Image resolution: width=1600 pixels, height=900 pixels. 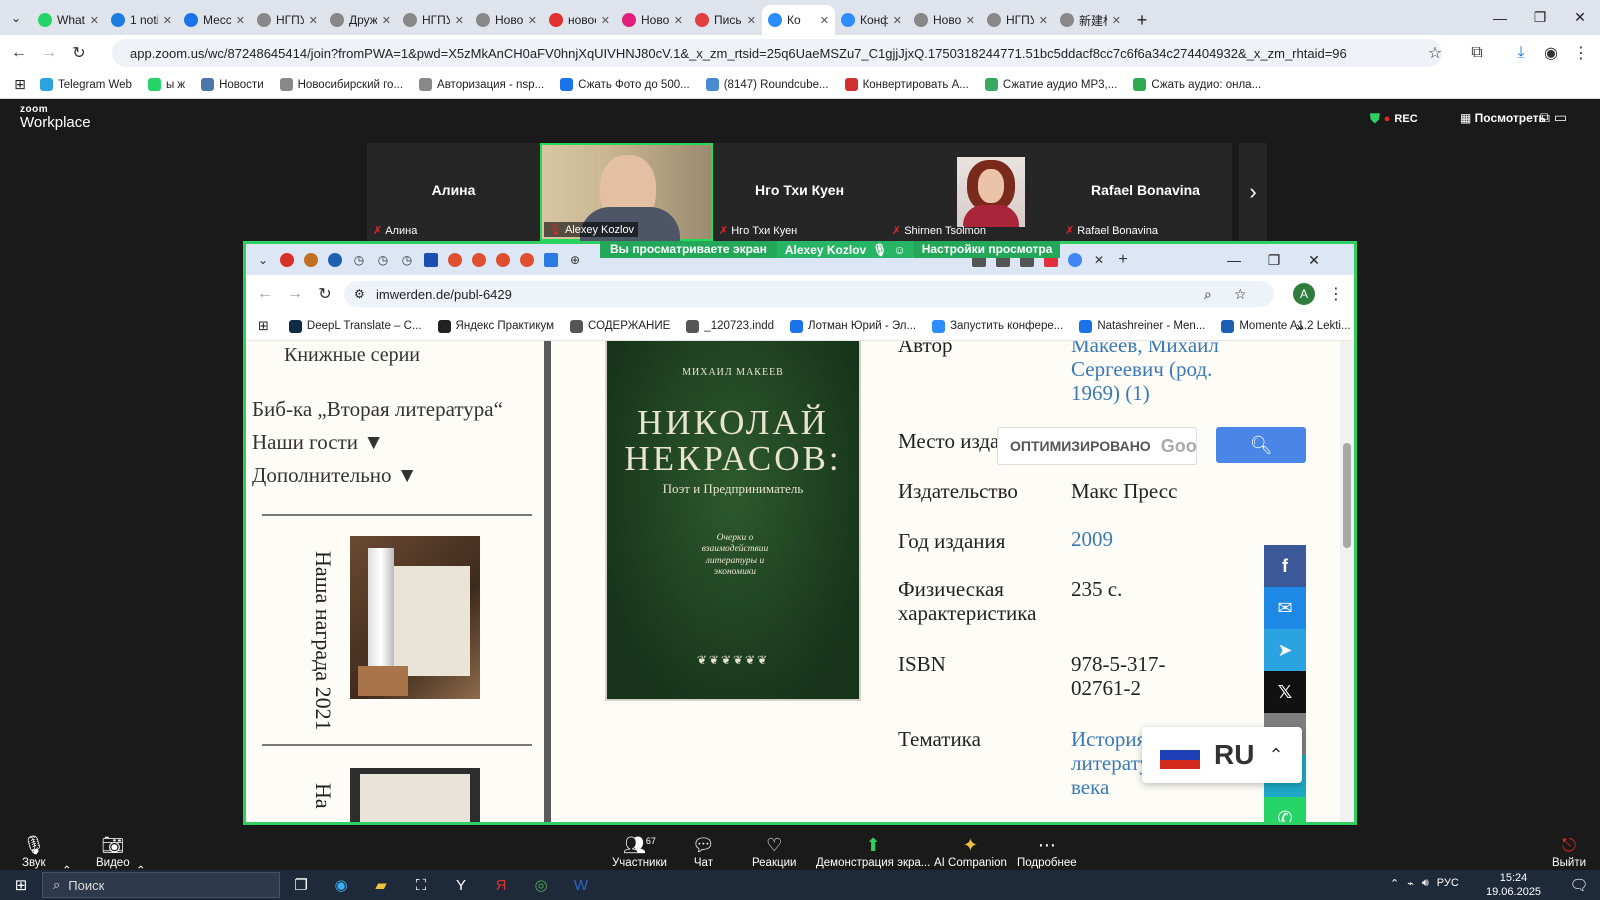 I want to click on yandex-browser-icon: Y, so click(x=461, y=885).